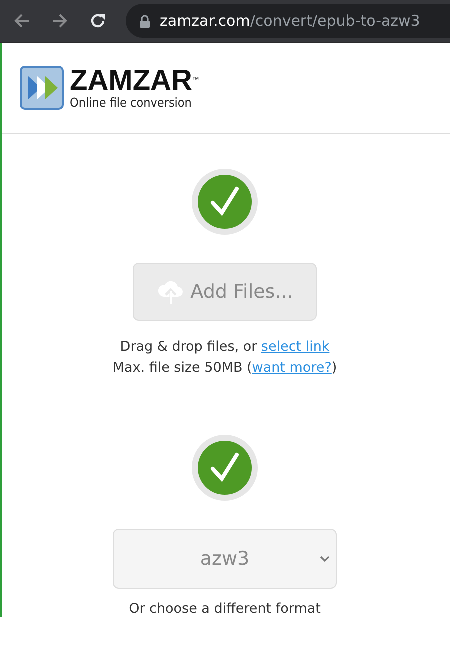 Image resolution: width=450 pixels, height=648 pixels. What do you see at coordinates (145, 21) in the screenshot?
I see `lock-icon` at bounding box center [145, 21].